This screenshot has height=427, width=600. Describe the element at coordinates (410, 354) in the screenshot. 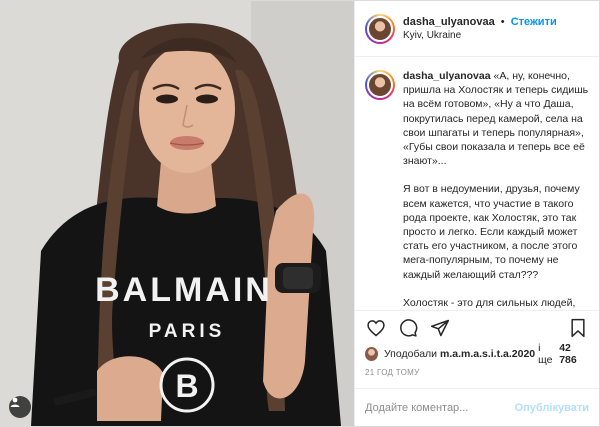

I see `likes-prefix: Уподобали` at that location.